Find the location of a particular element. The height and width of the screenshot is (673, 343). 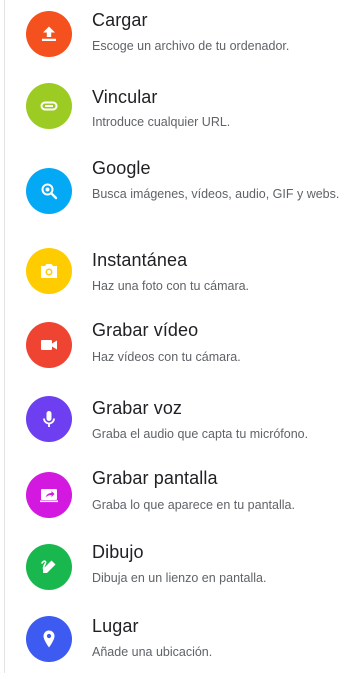

menu-item-description: Dibuja en un lienzo en pantalla. is located at coordinates (179, 578).